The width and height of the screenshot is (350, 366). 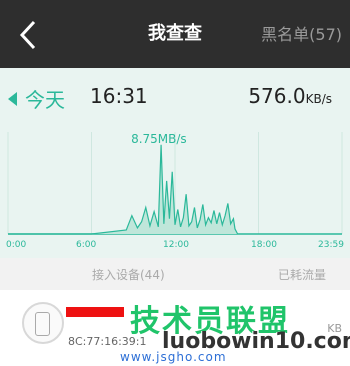 What do you see at coordinates (302, 274) in the screenshot?
I see `traffic-used-label: 已耗流量` at bounding box center [302, 274].